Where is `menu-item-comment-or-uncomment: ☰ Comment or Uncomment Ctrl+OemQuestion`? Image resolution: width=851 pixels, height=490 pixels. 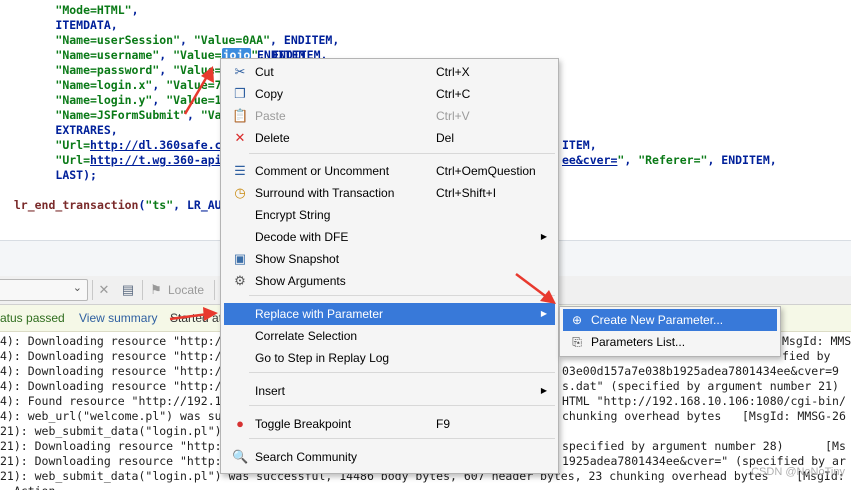
menu-item-comment-or-uncomment: ☰ Comment or Uncomment Ctrl+OemQuestion is located at coordinates (389, 171).